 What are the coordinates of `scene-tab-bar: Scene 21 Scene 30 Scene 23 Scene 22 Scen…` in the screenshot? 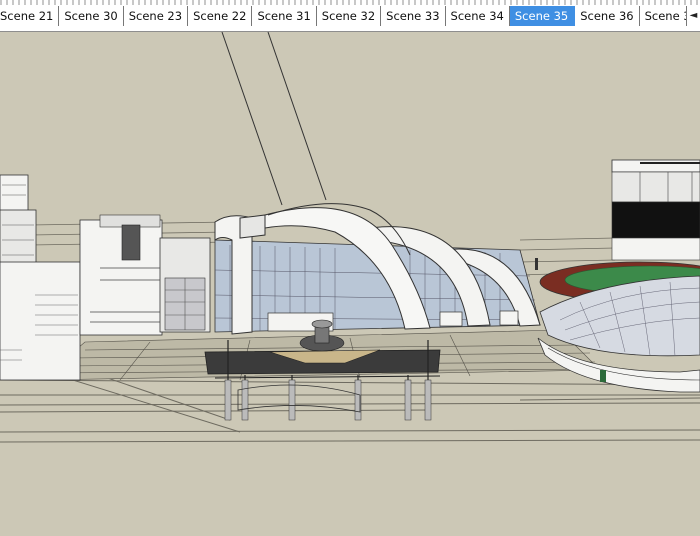 It's located at (350, 16).